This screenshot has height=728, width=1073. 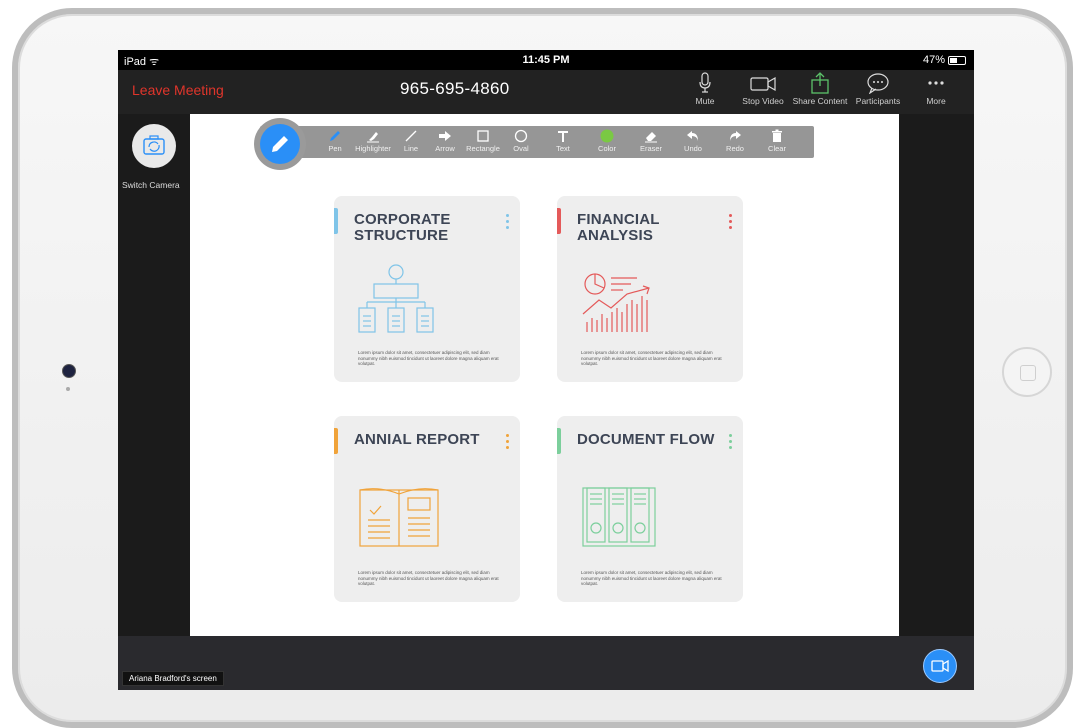 What do you see at coordinates (936, 83) in the screenshot?
I see `more-dots-icon` at bounding box center [936, 83].